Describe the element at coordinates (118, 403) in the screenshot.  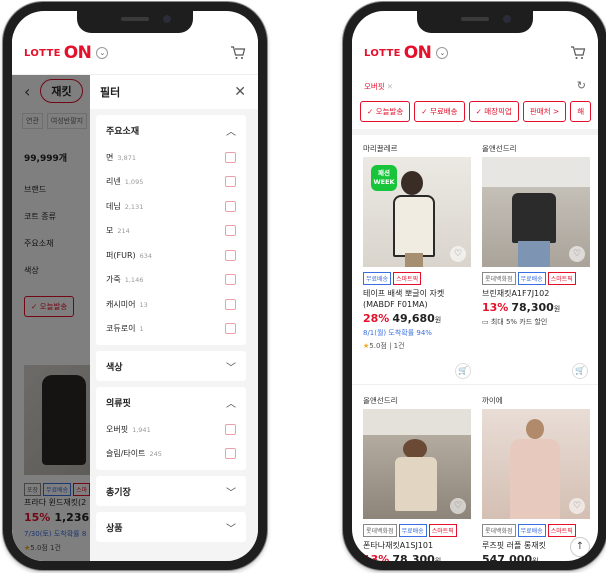
I see `filter-section-title: 의류핏` at that location.